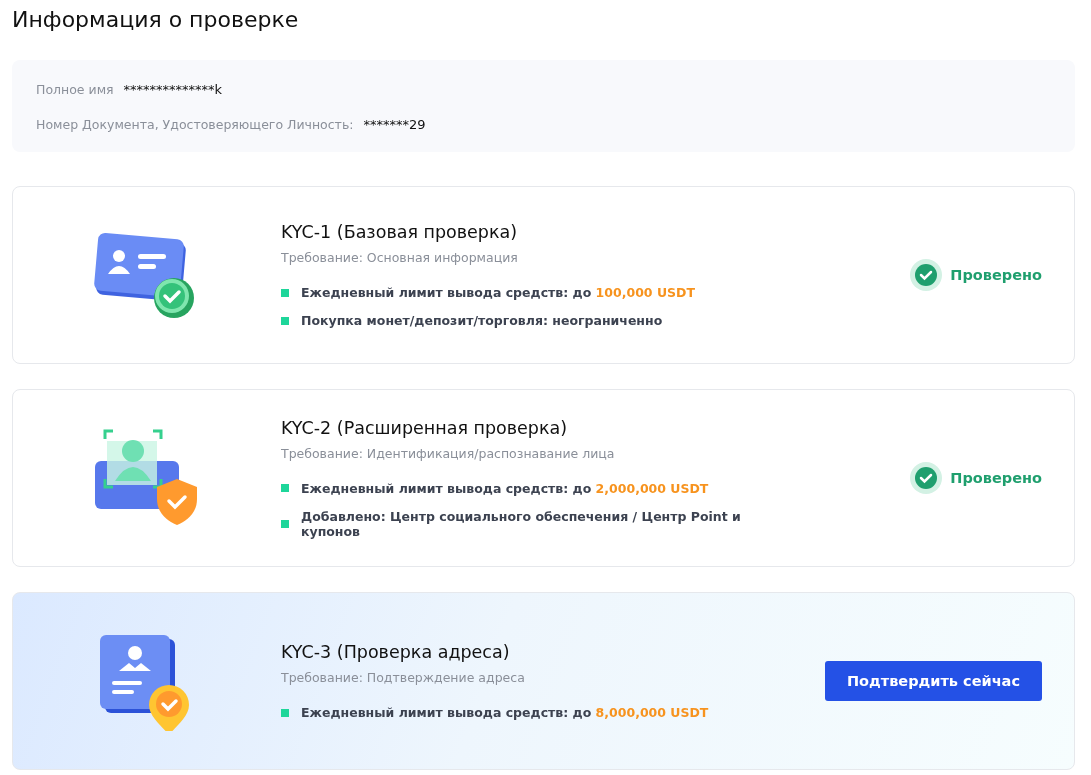 The width and height of the screenshot is (1091, 775). Describe the element at coordinates (403, 677) in the screenshot. I see `requirement-text: Требование: Подтверждение адреса` at that location.